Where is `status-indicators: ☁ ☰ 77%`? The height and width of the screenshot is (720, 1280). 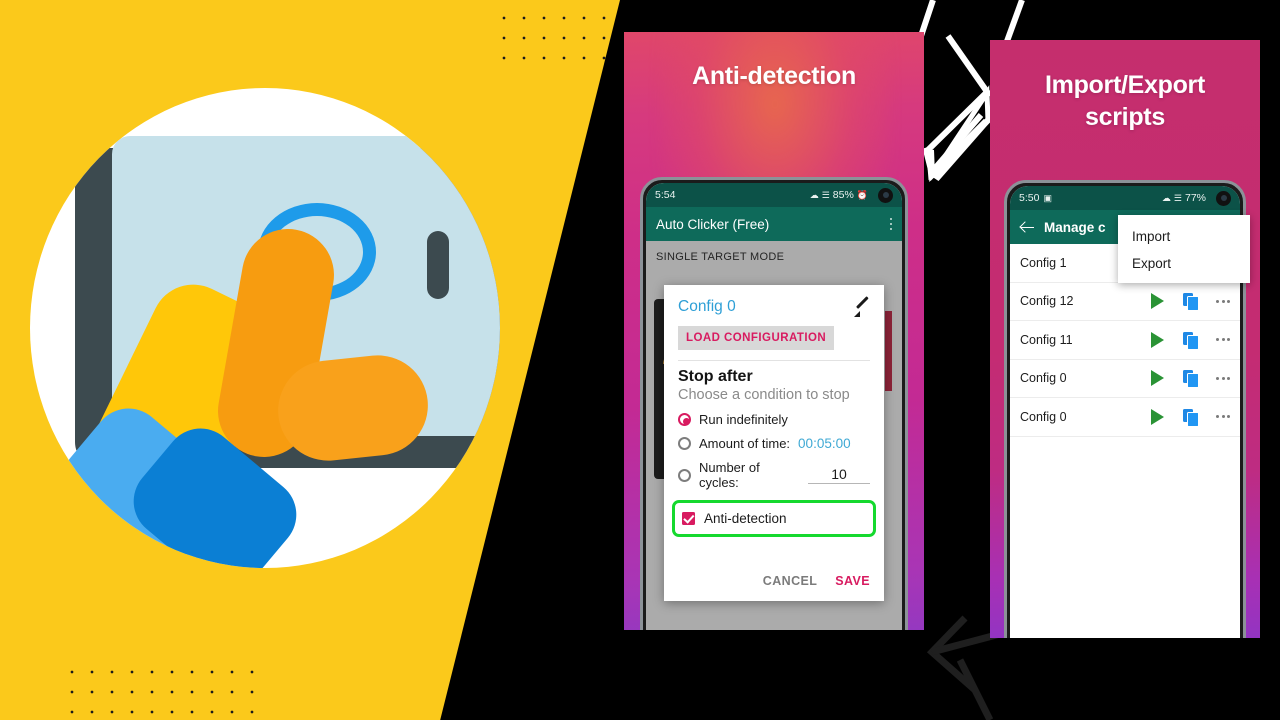 status-indicators: ☁ ☰ 77% is located at coordinates (1196, 198).